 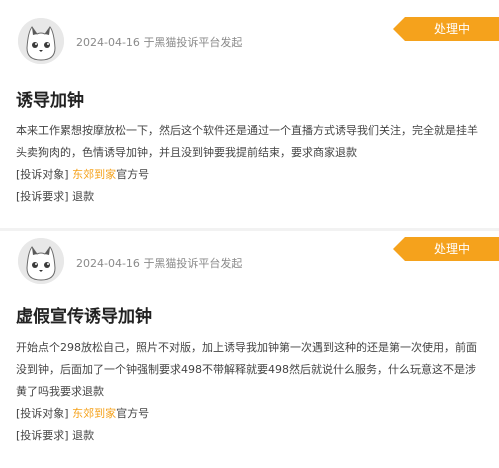 What do you see at coordinates (50, 98) in the screenshot?
I see `complaint-title: 诱导加钟` at bounding box center [50, 98].